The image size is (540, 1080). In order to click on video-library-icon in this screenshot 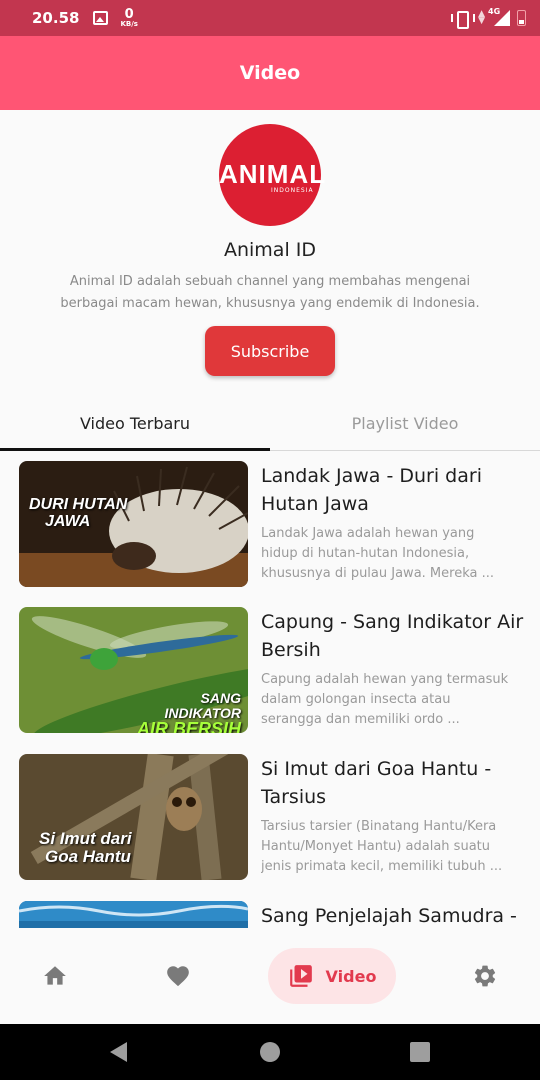, I will do `click(300, 976)`.